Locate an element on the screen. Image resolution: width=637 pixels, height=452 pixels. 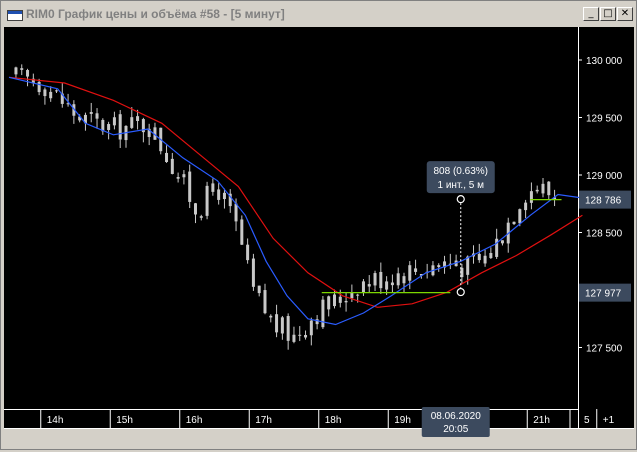
price-label: 128 786 is located at coordinates (603, 201).